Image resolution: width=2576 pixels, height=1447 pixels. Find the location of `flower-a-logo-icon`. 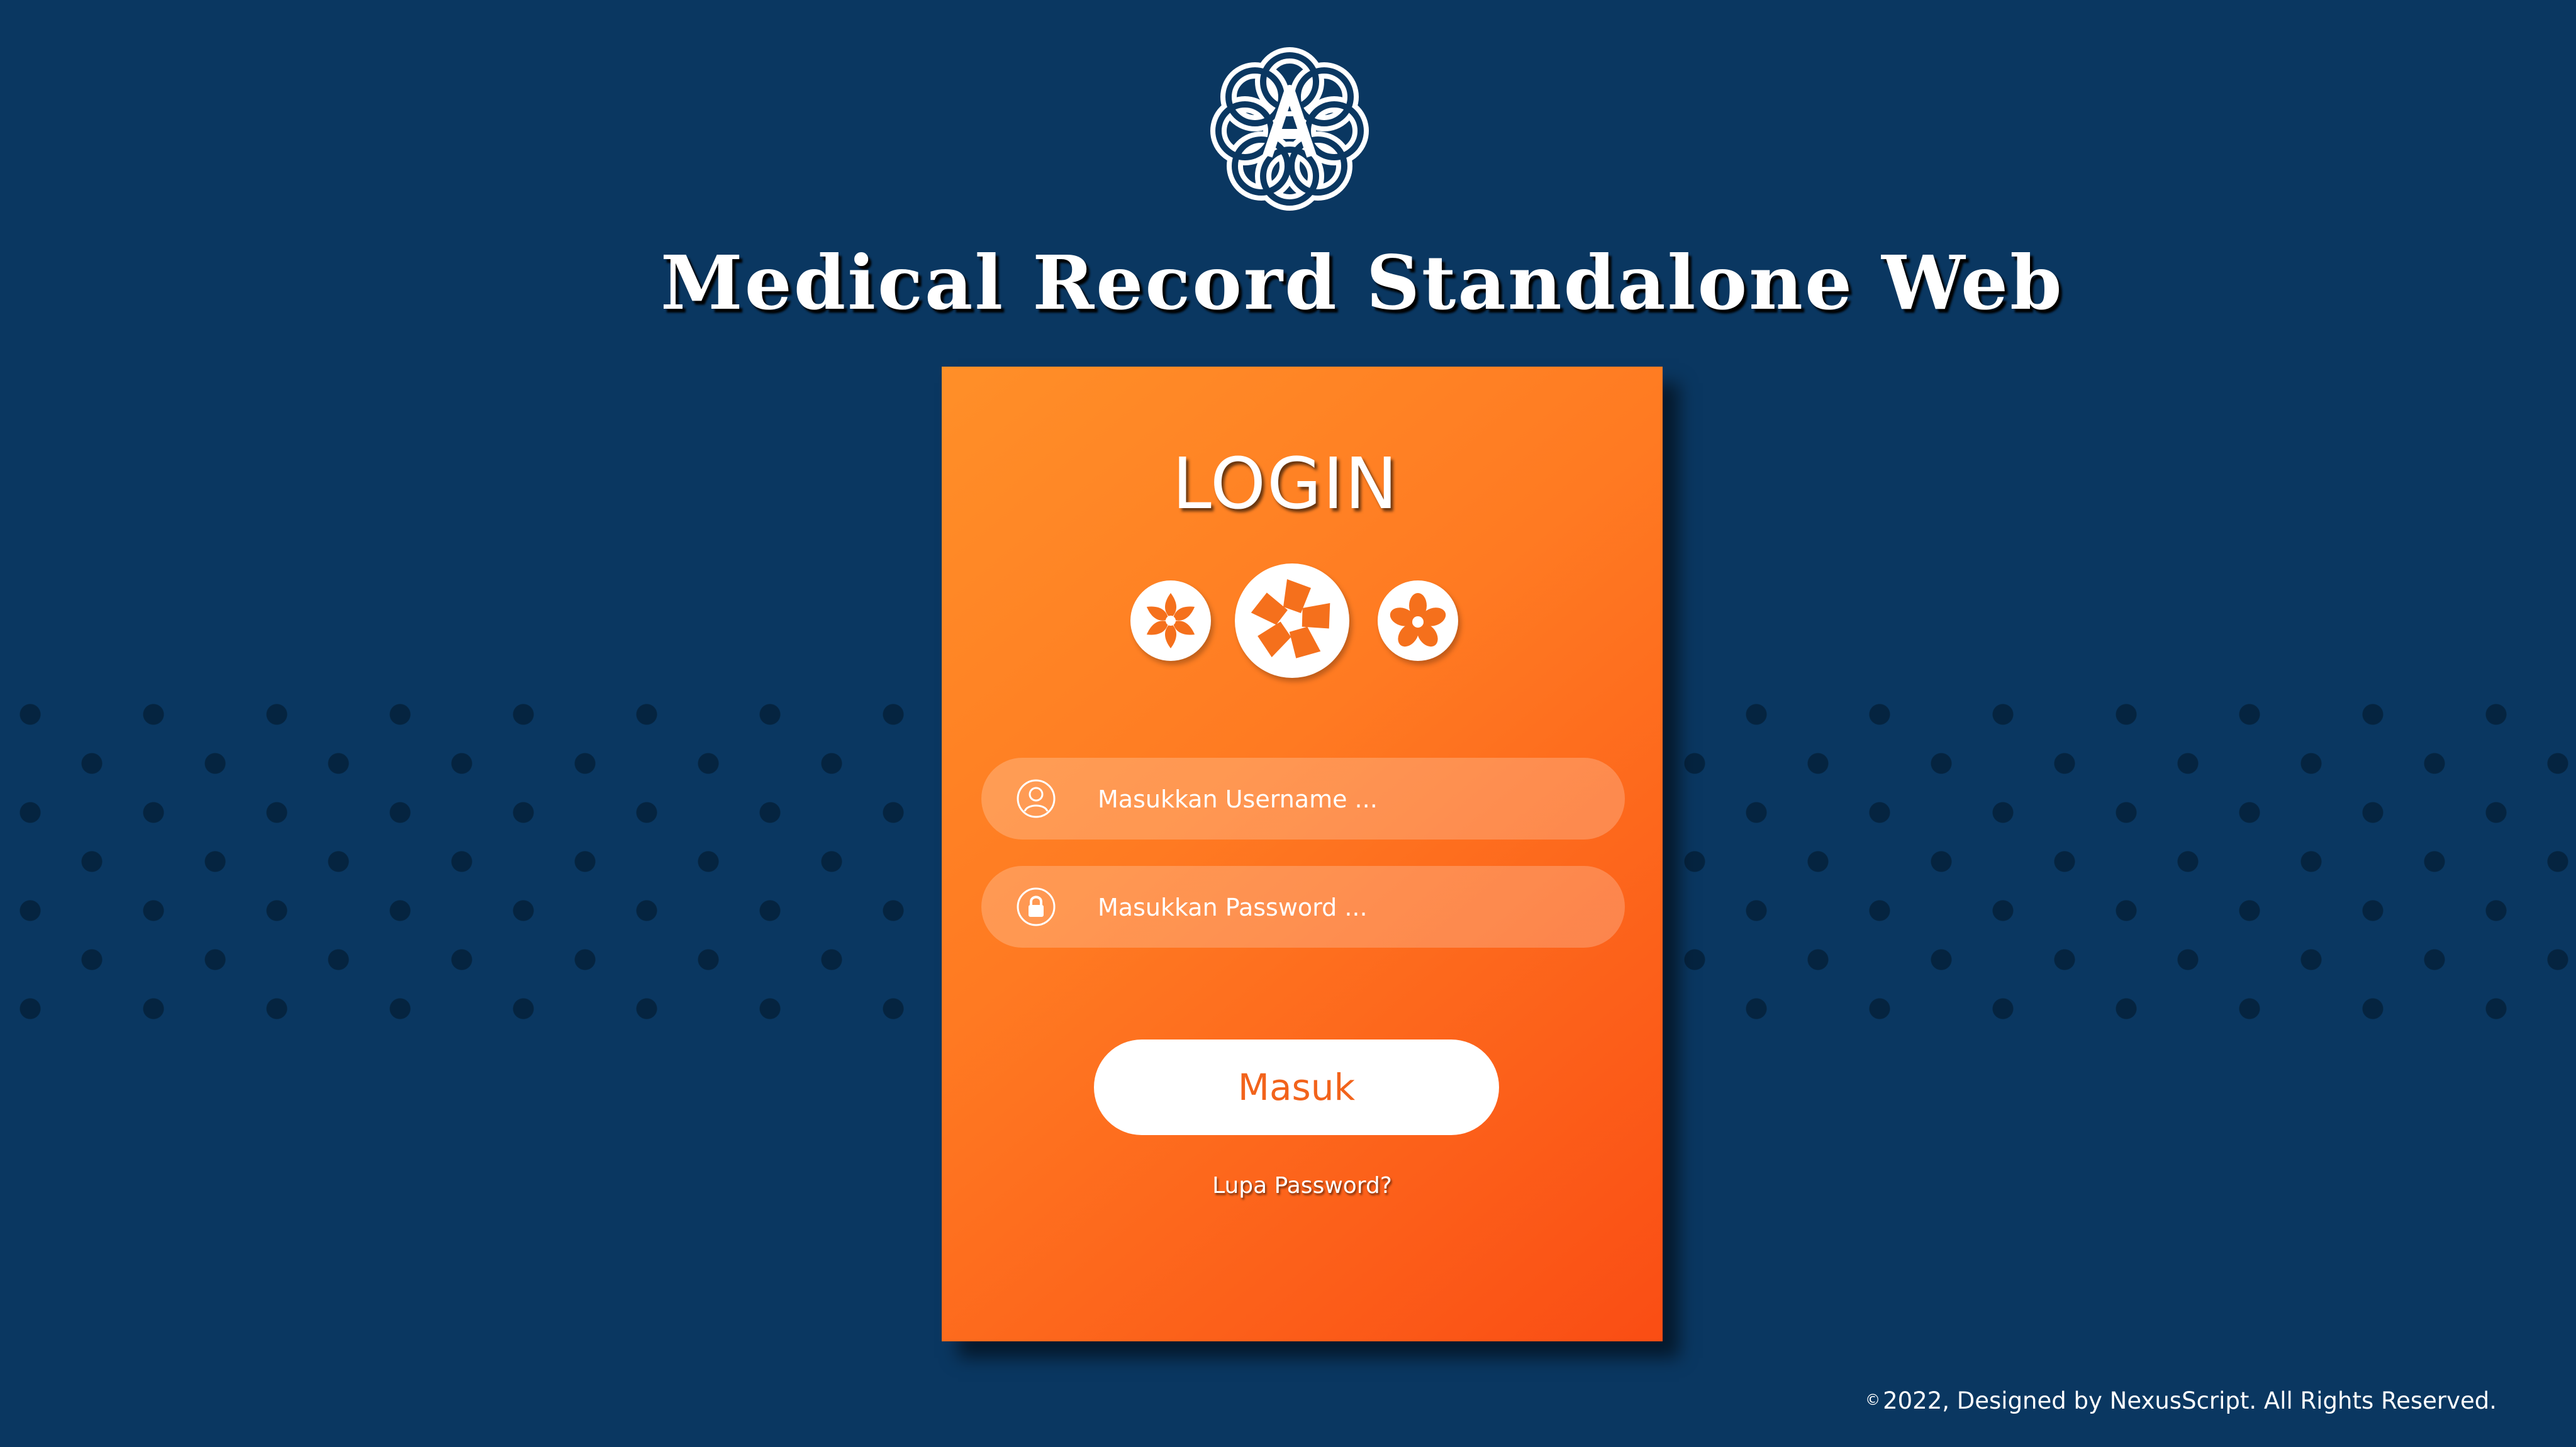

flower-a-logo-icon is located at coordinates (1289, 127).